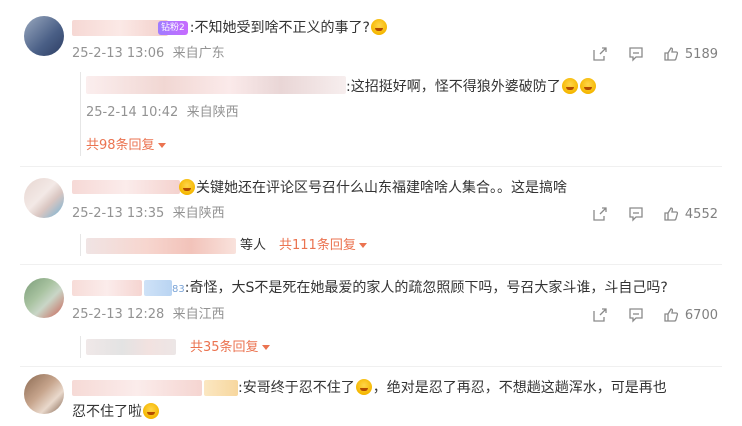  What do you see at coordinates (198, 314) in the screenshot?
I see `comment-location: 来自江西` at bounding box center [198, 314].